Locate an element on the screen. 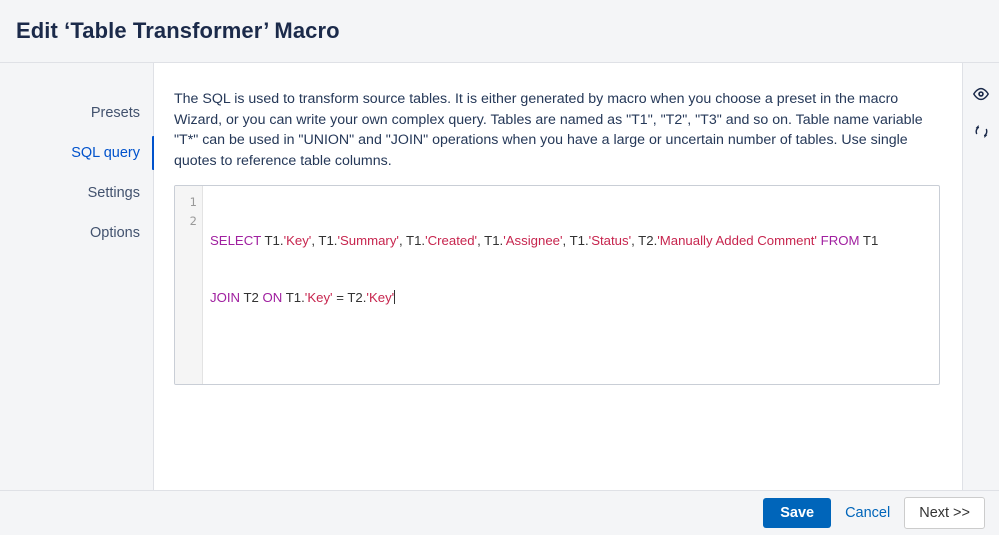  page-title: Edit ‘Table Transformer’ Macro is located at coordinates (178, 30).